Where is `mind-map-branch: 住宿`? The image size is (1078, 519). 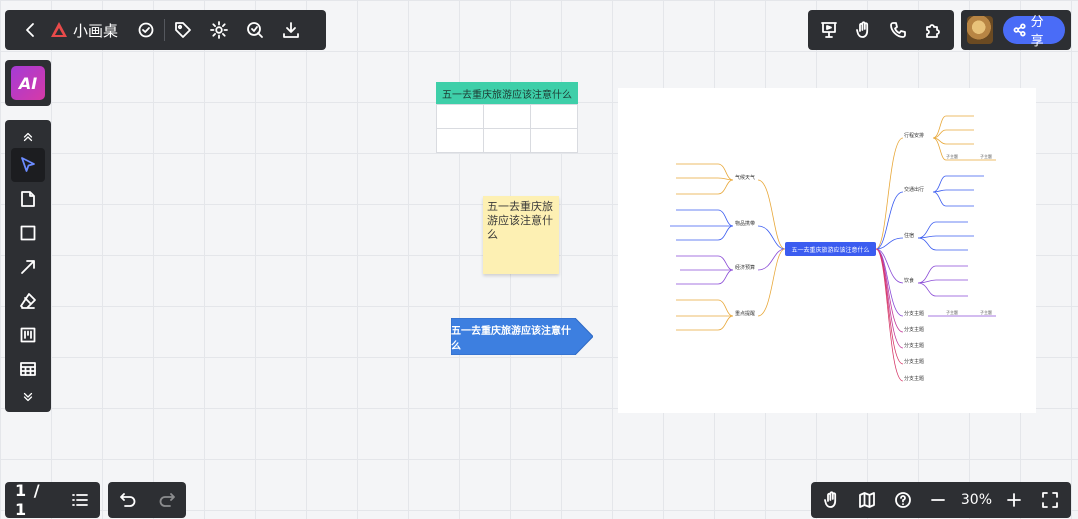
mind-map-branch: 住宿 is located at coordinates (909, 235).